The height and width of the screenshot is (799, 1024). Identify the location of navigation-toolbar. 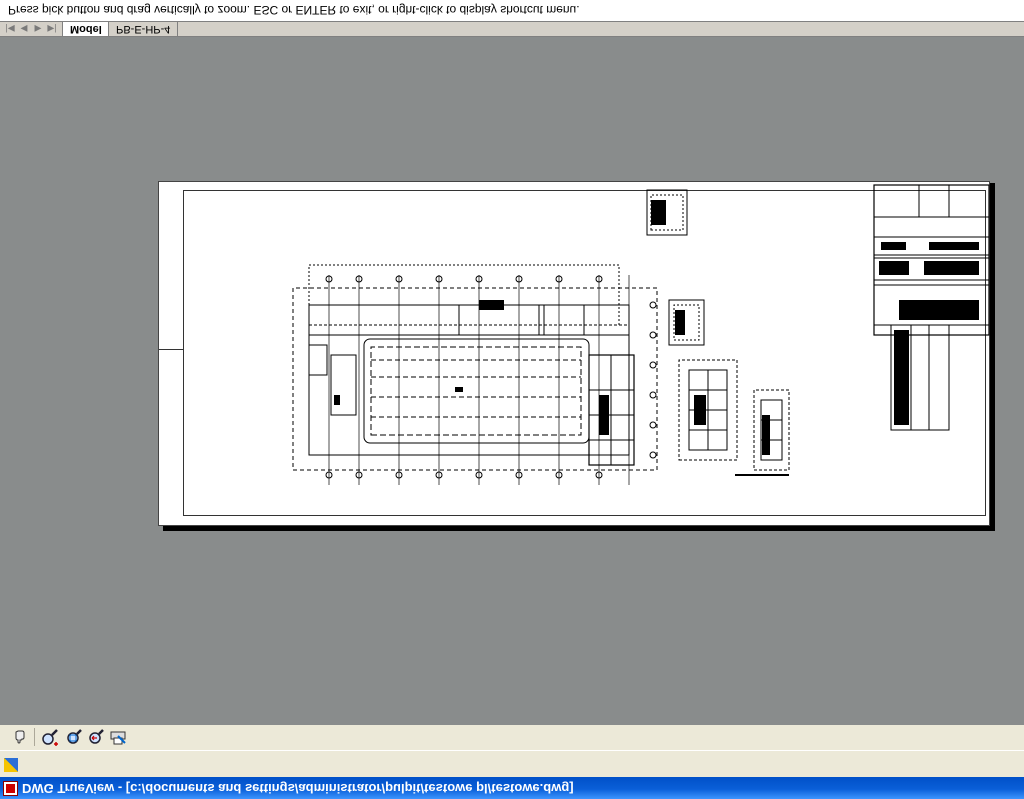
(512, 737).